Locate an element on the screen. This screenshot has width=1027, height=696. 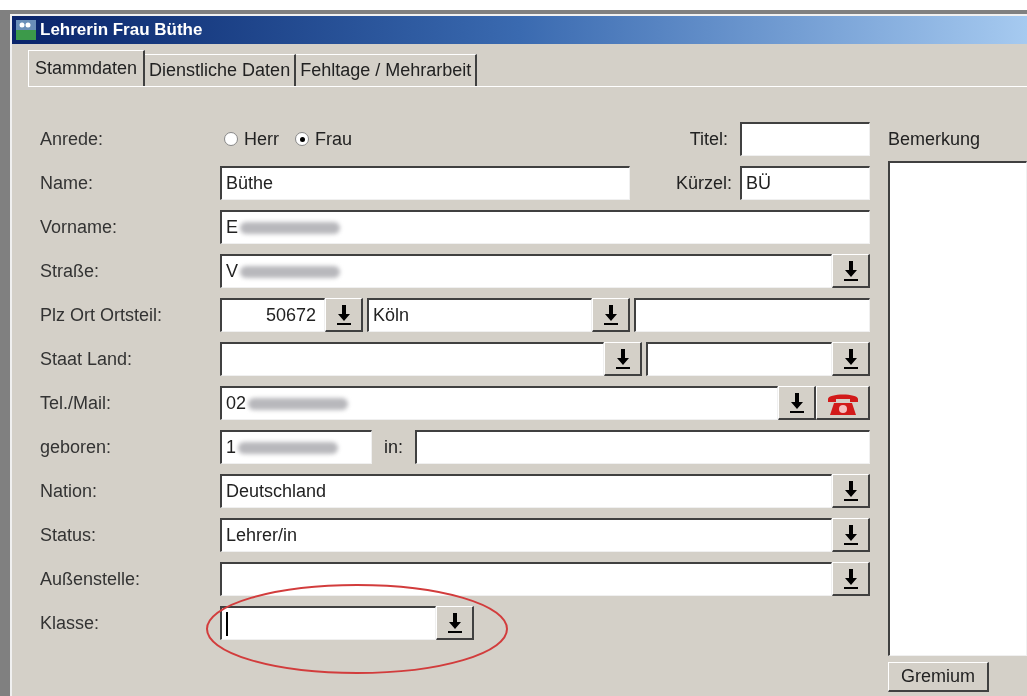
text-field: Büthe is located at coordinates (425, 183).